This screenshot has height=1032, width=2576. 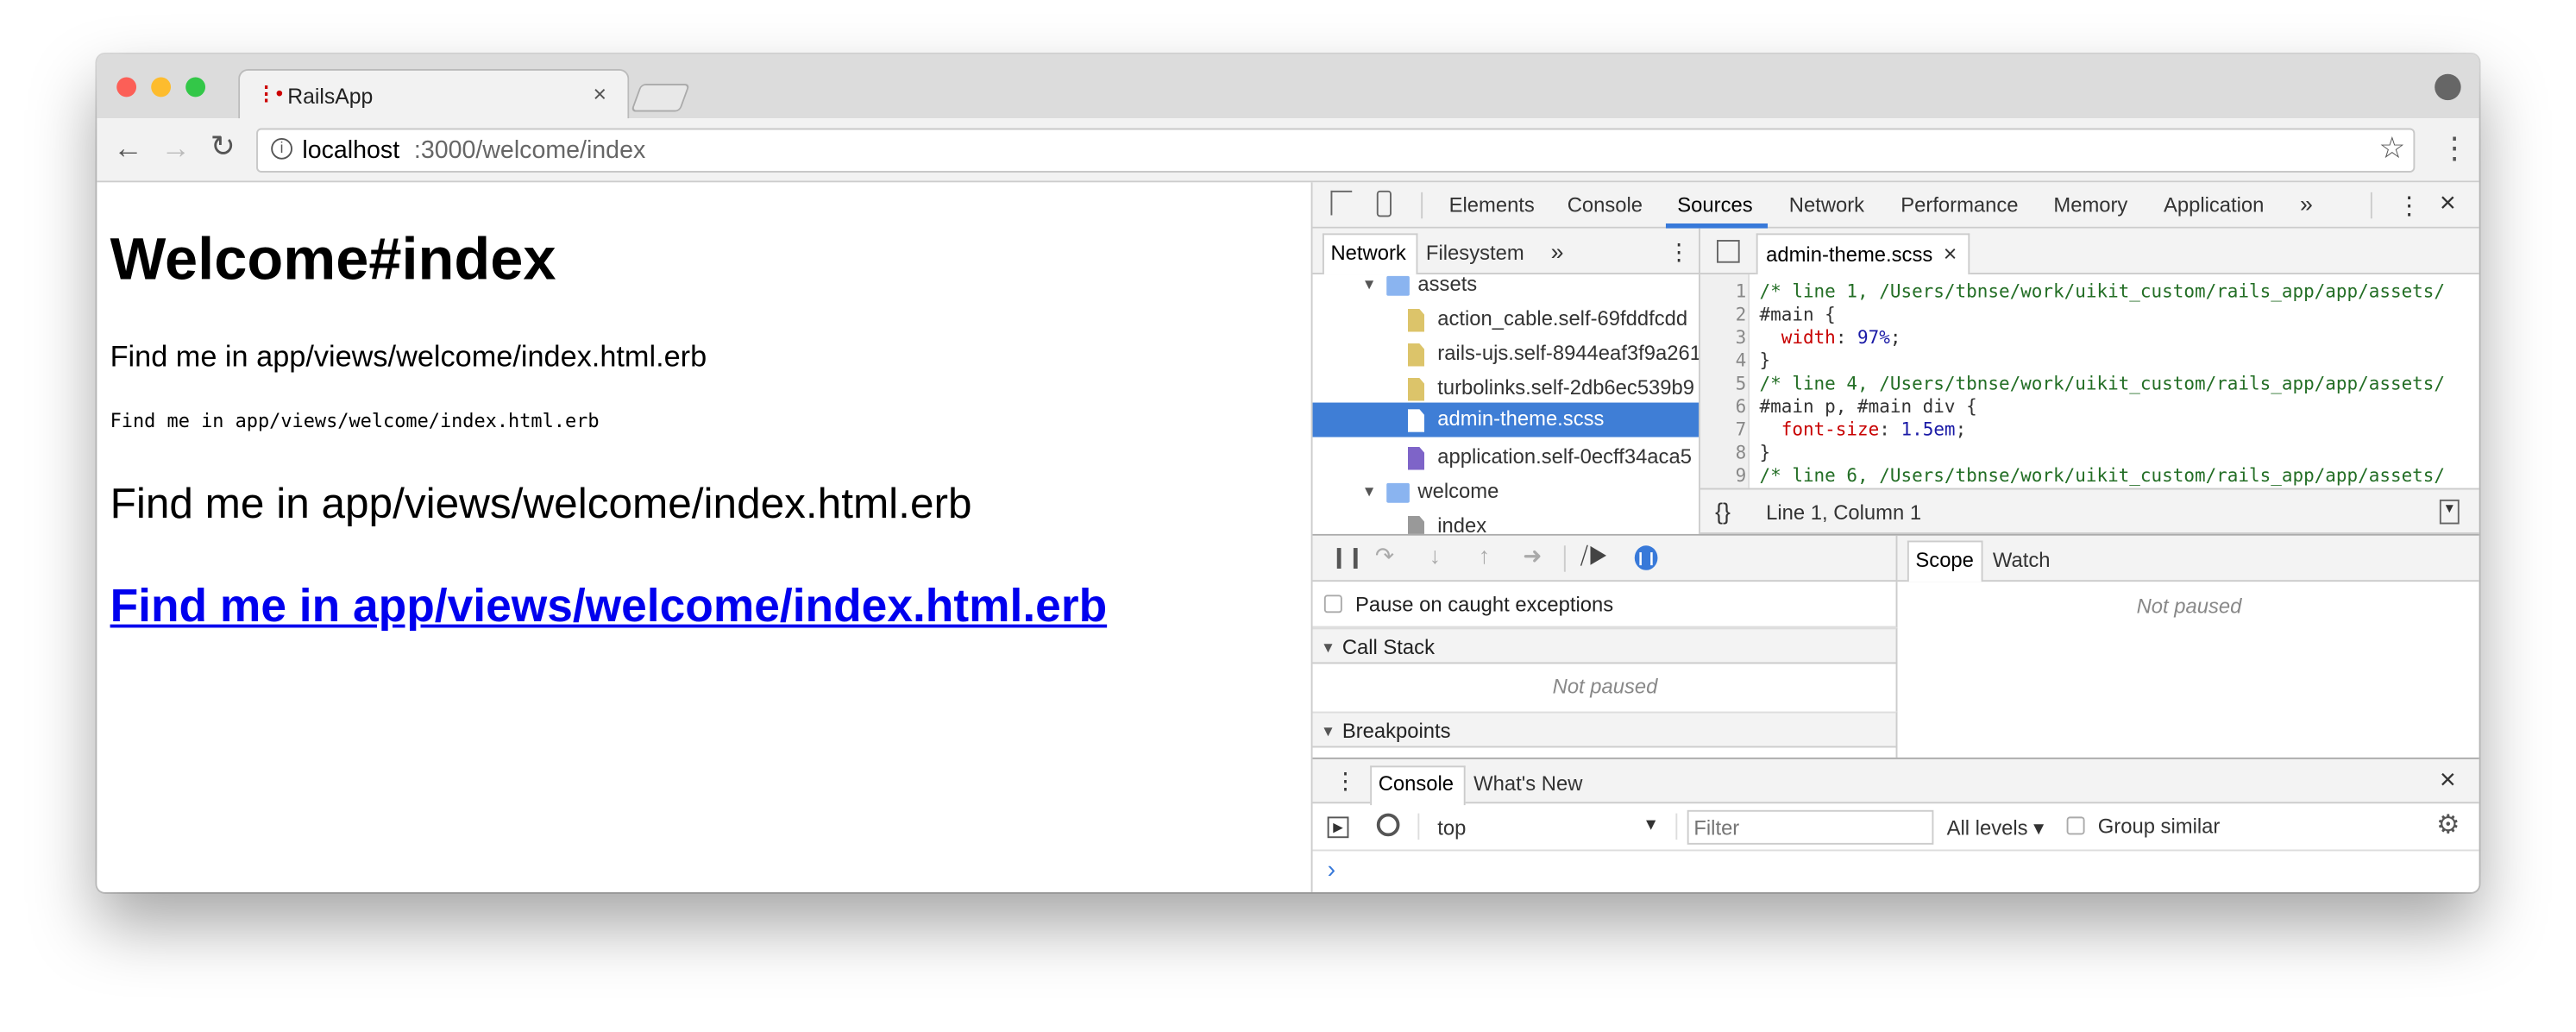 I want to click on tree-label: index, so click(x=1462, y=524).